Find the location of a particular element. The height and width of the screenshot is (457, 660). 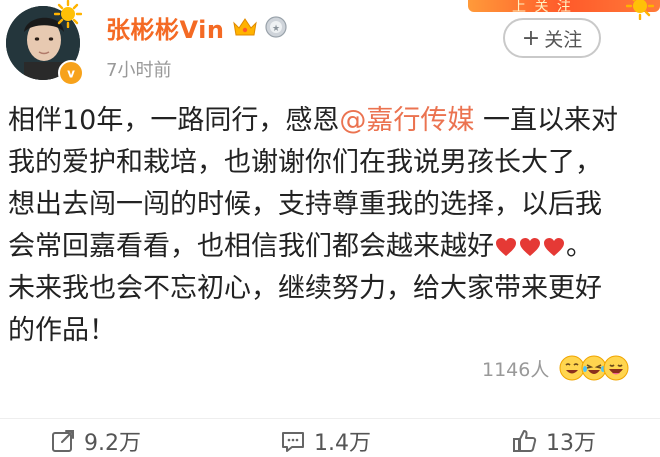

action-bar: 9.2万 1.4万 13万 is located at coordinates (330, 437).